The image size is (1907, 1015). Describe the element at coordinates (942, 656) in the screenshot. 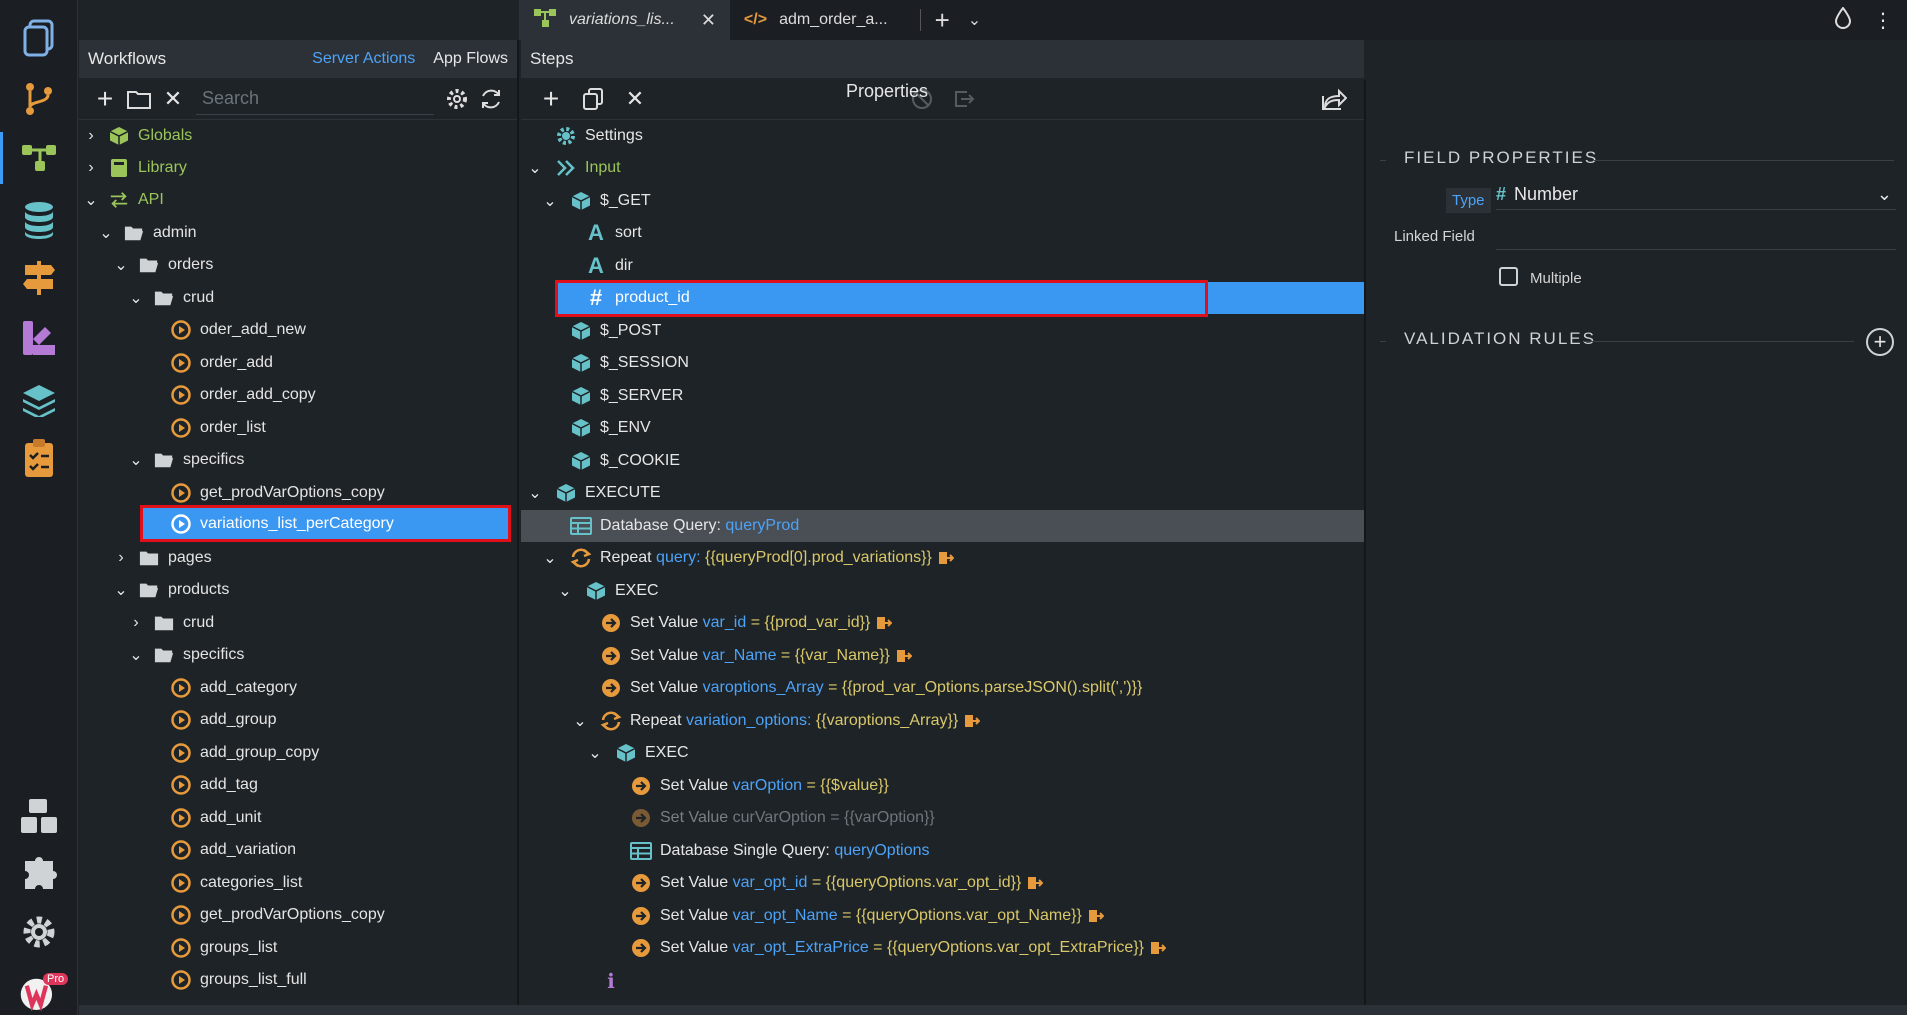

I see `step-set-value: Set Value var_Name = {{var_Name}}` at that location.